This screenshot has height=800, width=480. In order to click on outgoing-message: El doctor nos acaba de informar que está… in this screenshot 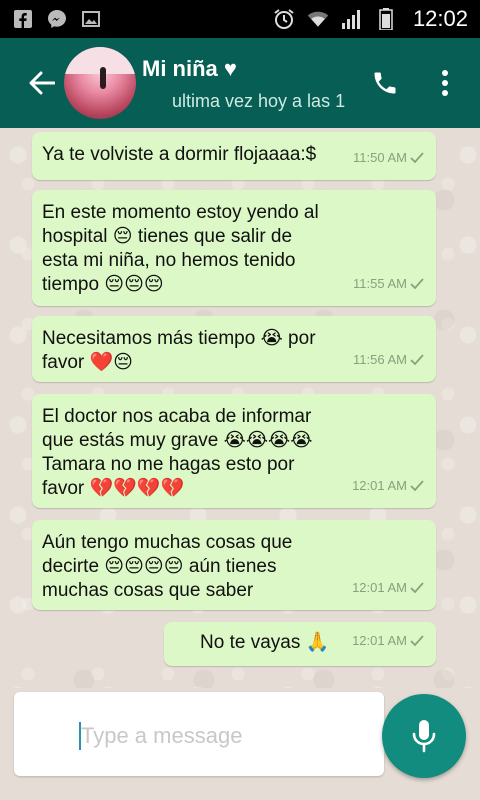, I will do `click(234, 451)`.